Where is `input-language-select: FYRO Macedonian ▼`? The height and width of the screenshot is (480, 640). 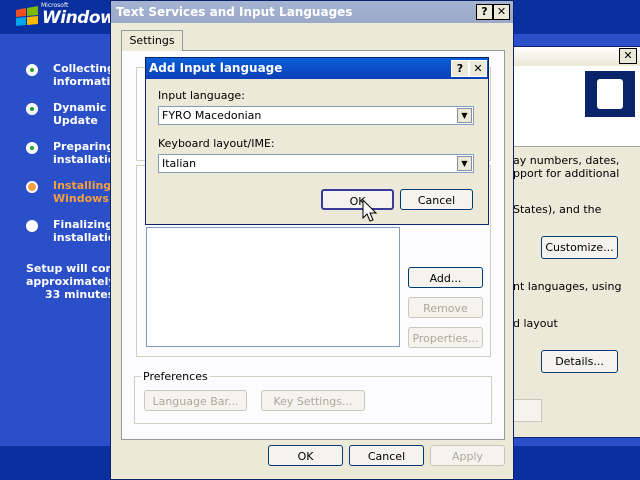
input-language-select: FYRO Macedonian ▼ is located at coordinates (316, 115).